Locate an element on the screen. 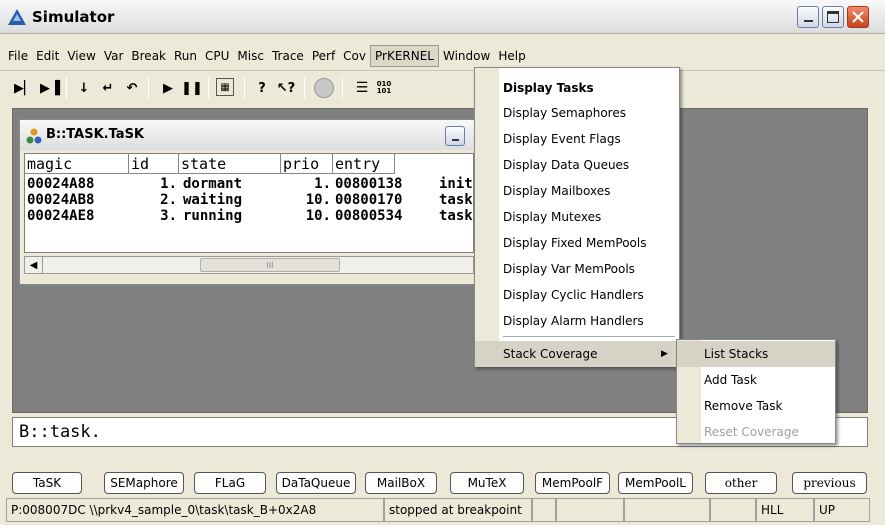 This screenshot has height=525, width=885. stop-icon is located at coordinates (324, 88).